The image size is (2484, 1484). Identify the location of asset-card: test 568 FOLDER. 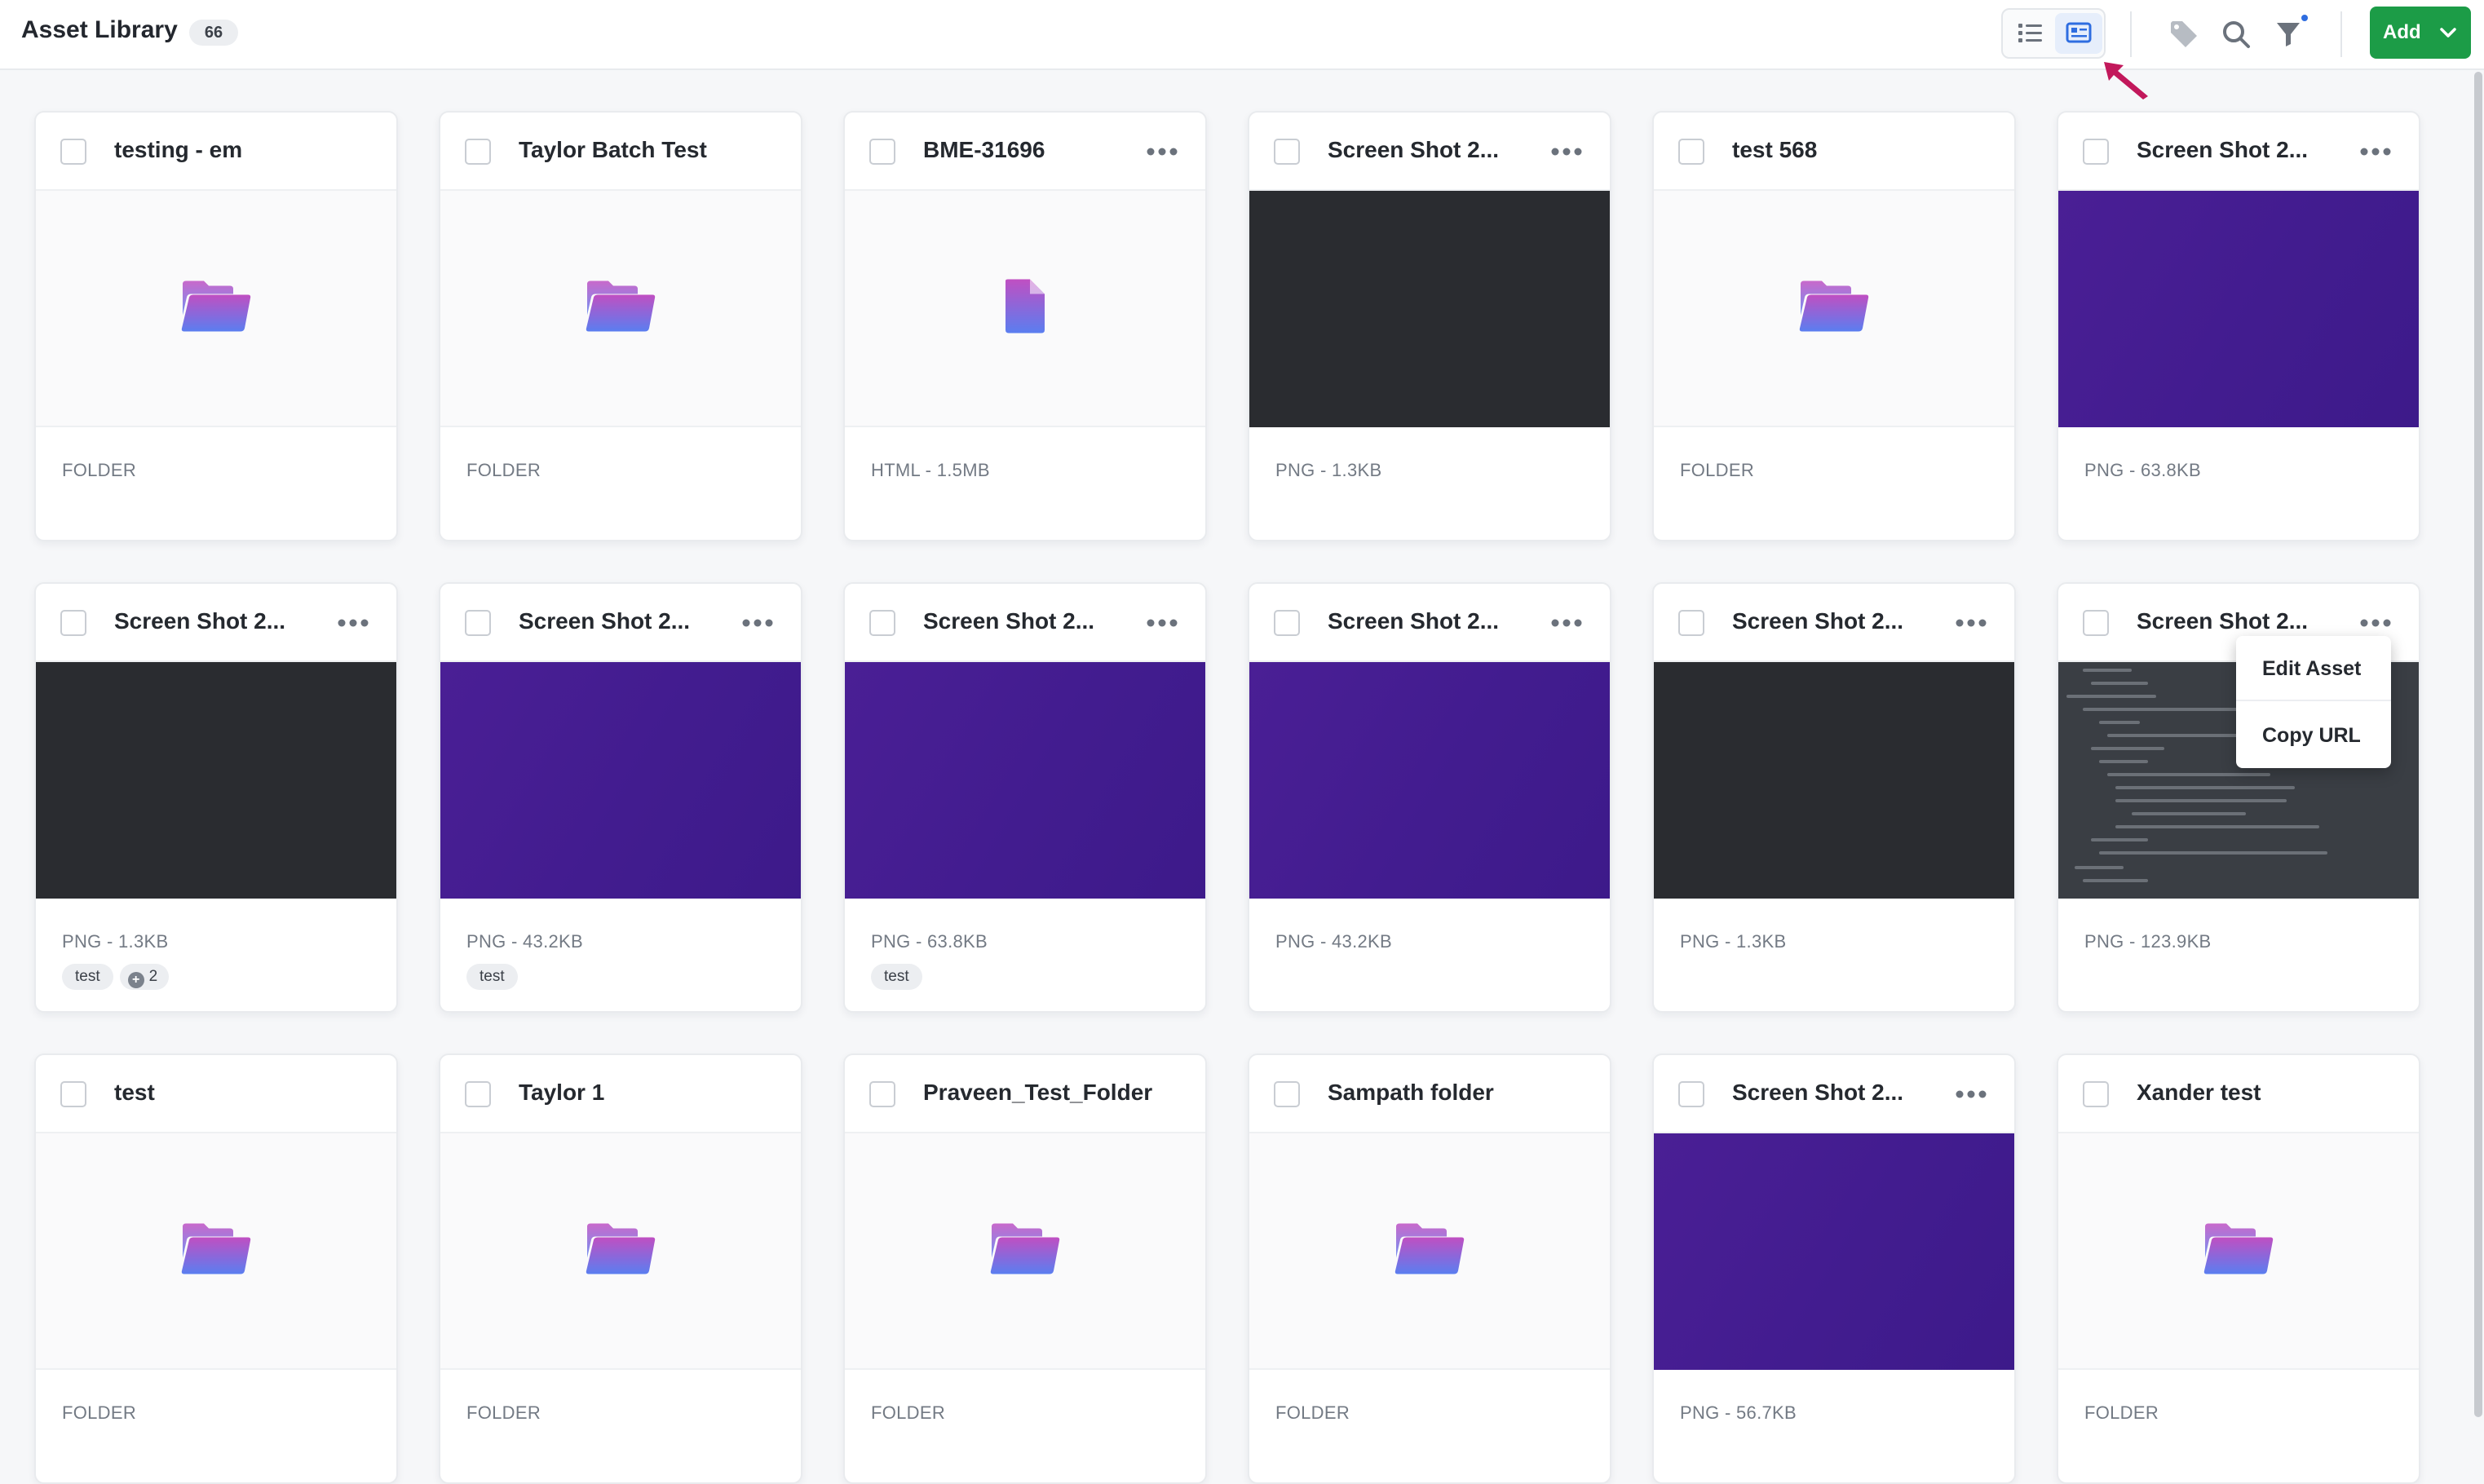
(1834, 326).